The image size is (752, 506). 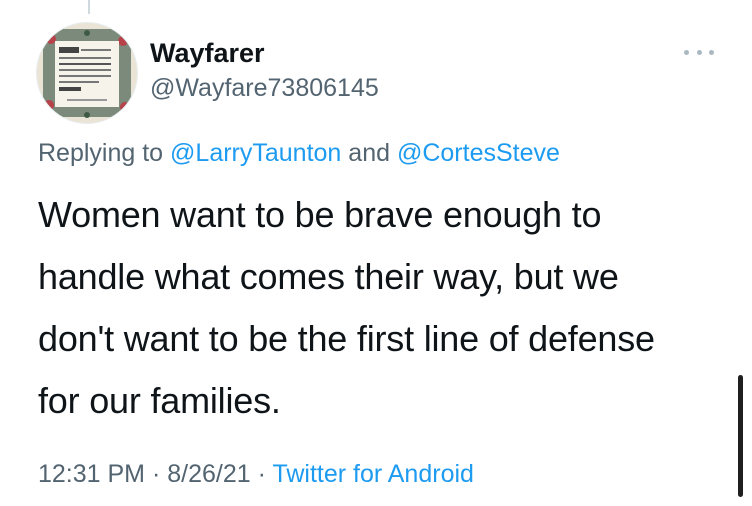 What do you see at coordinates (91, 474) in the screenshot?
I see `tweet-time: 12:31 PM` at bounding box center [91, 474].